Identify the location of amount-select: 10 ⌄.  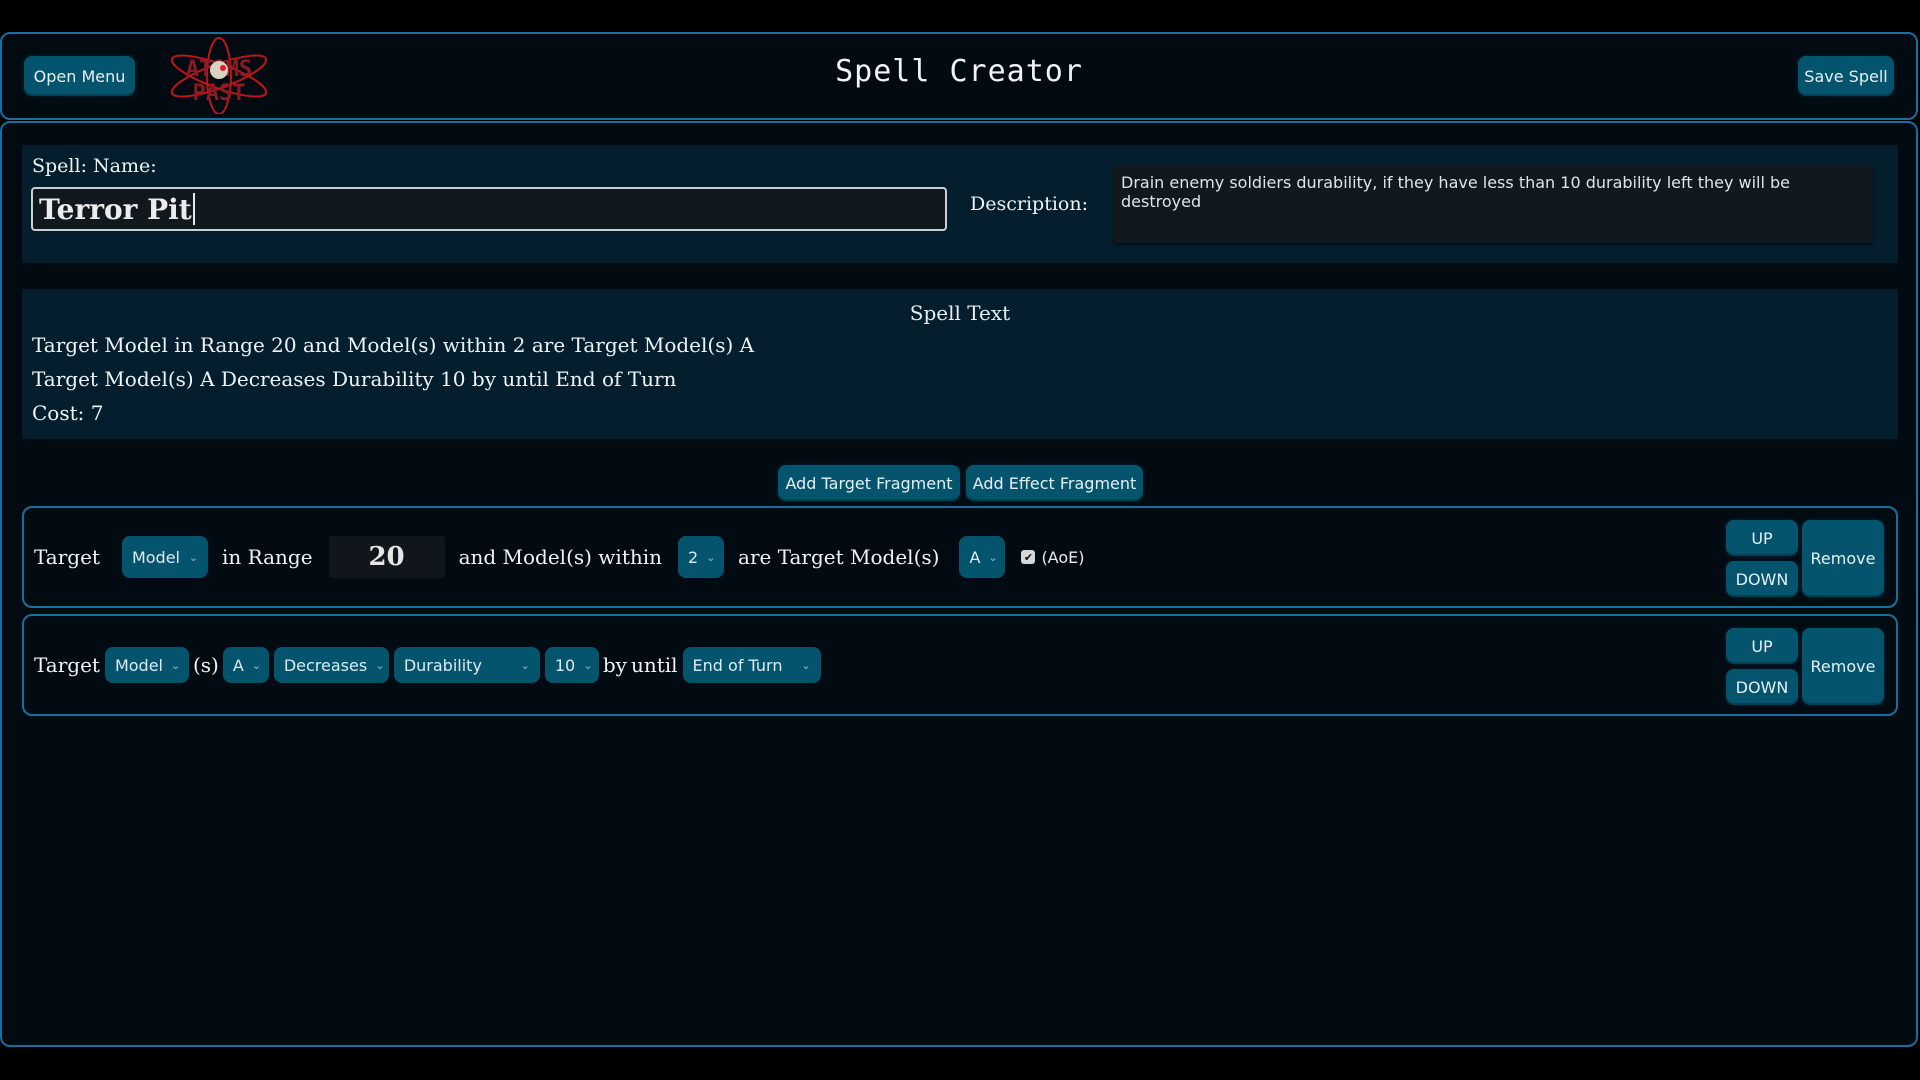
(571, 665).